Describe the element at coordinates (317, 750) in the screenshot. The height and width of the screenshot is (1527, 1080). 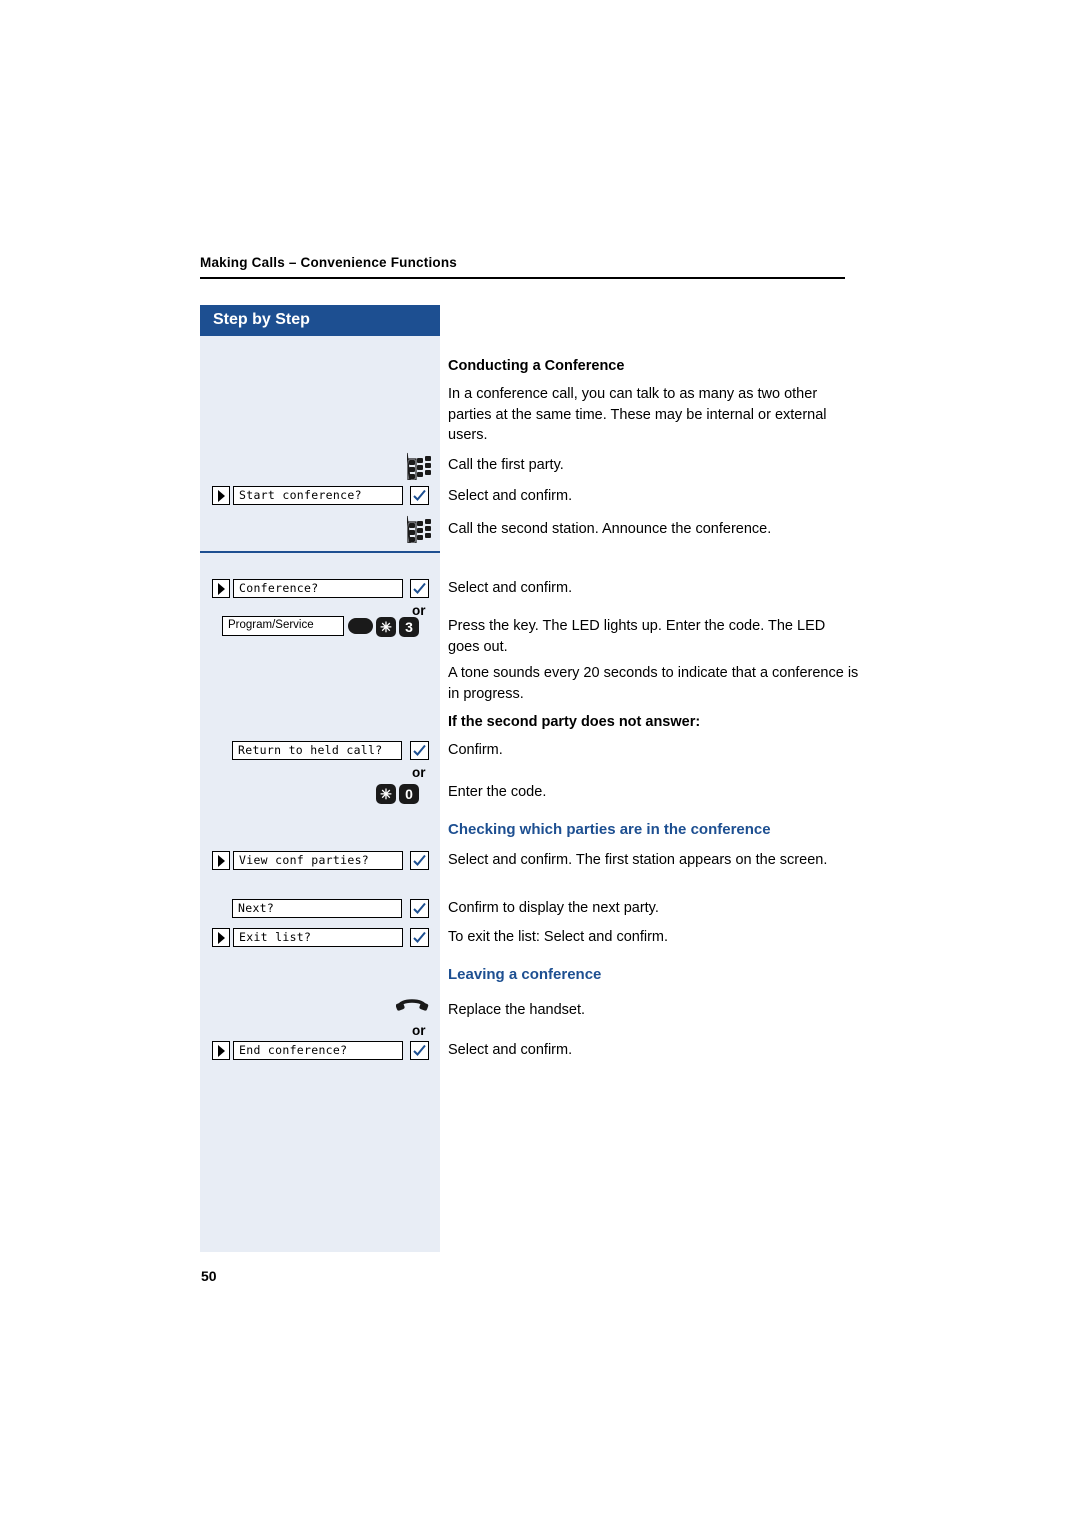
I see `softkey-label: Return to held call?` at that location.